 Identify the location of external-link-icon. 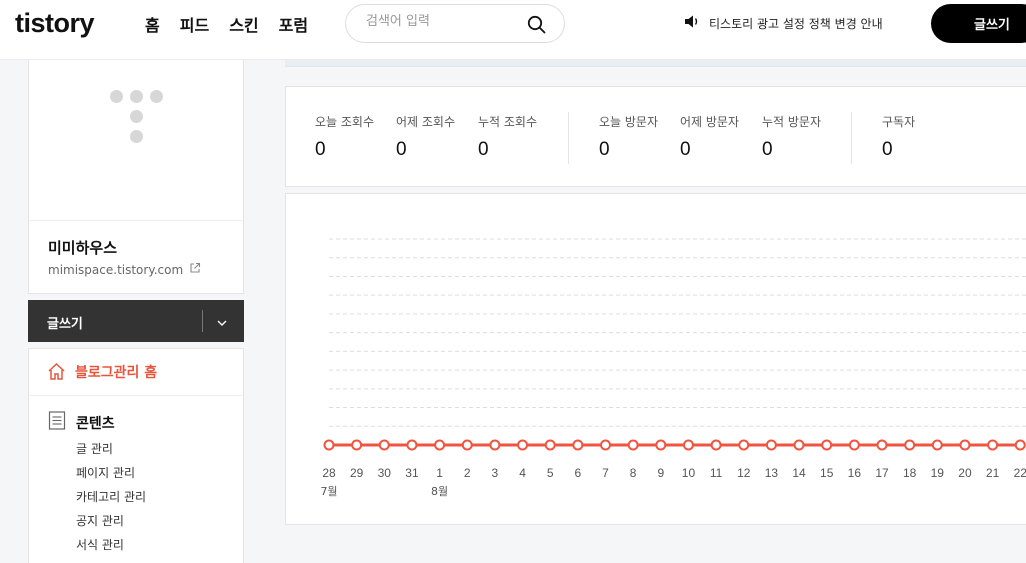
(195, 269).